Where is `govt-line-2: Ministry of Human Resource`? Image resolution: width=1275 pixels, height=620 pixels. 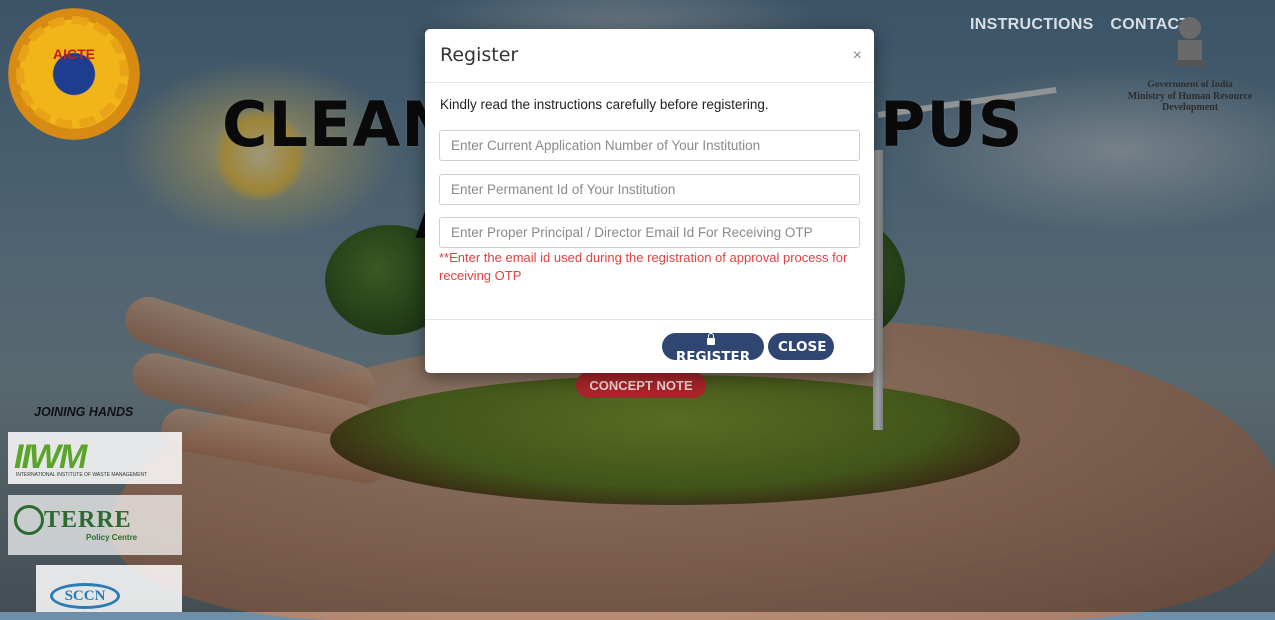 govt-line-2: Ministry of Human Resource is located at coordinates (1190, 96).